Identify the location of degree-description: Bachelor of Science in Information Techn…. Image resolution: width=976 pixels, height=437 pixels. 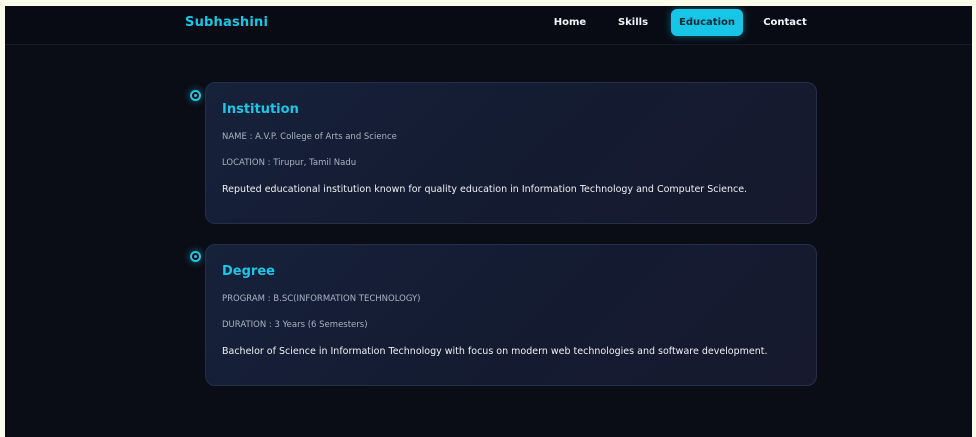
(495, 351).